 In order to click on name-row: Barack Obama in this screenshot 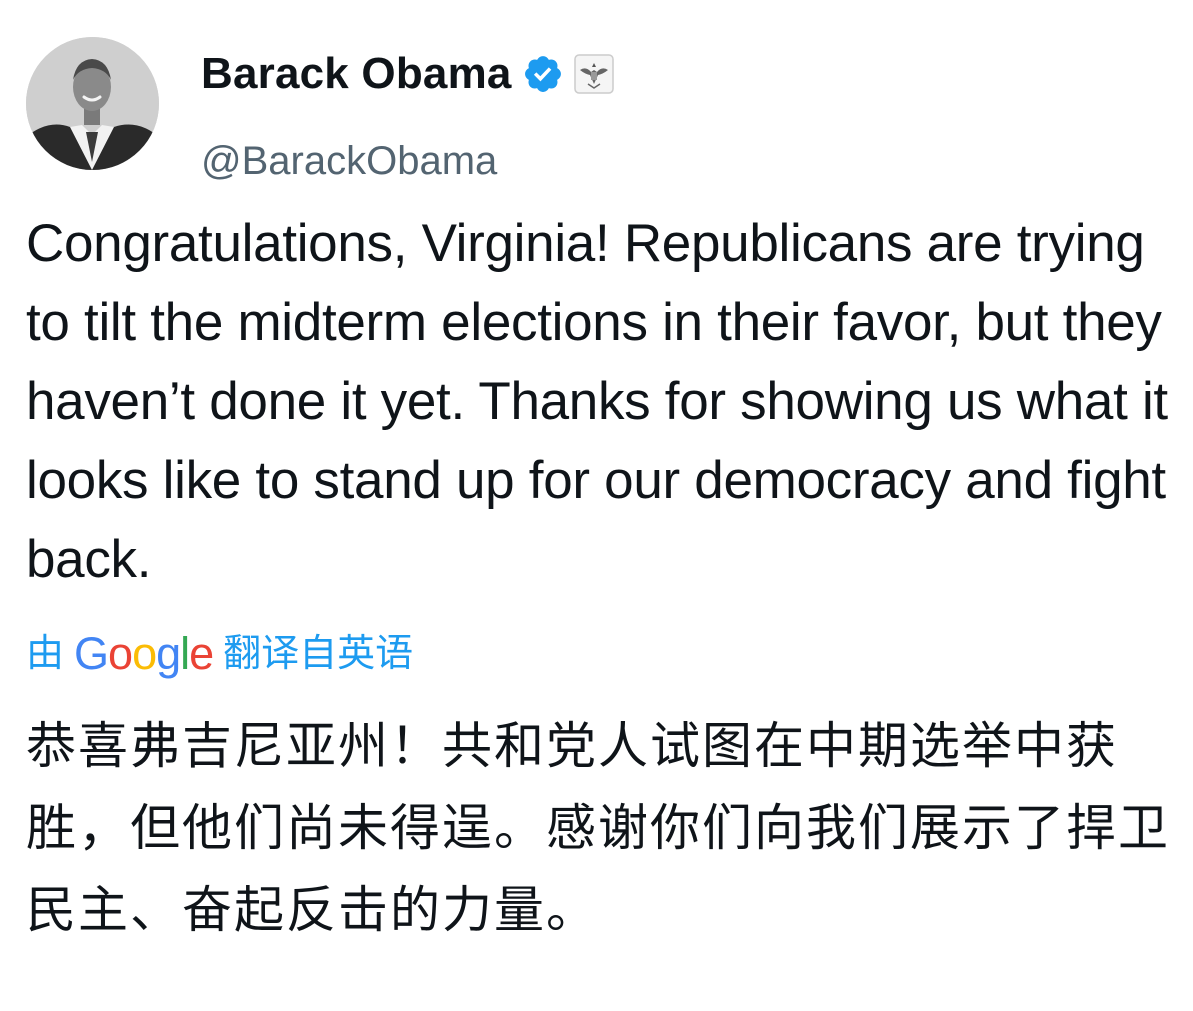, I will do `click(407, 74)`.